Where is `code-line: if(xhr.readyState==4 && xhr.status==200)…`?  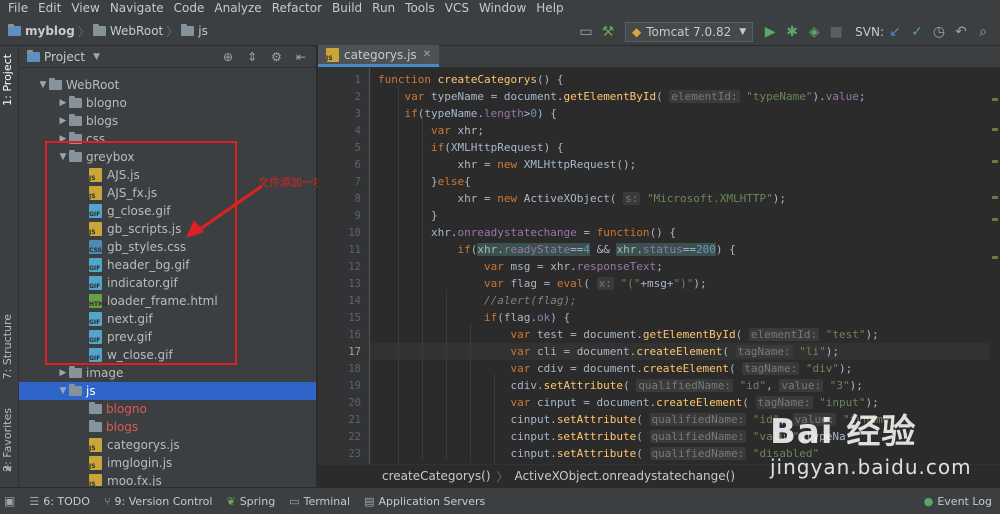
code-line: if(xhr.readyState==4 && xhr.status==200)… is located at coordinates (557, 249).